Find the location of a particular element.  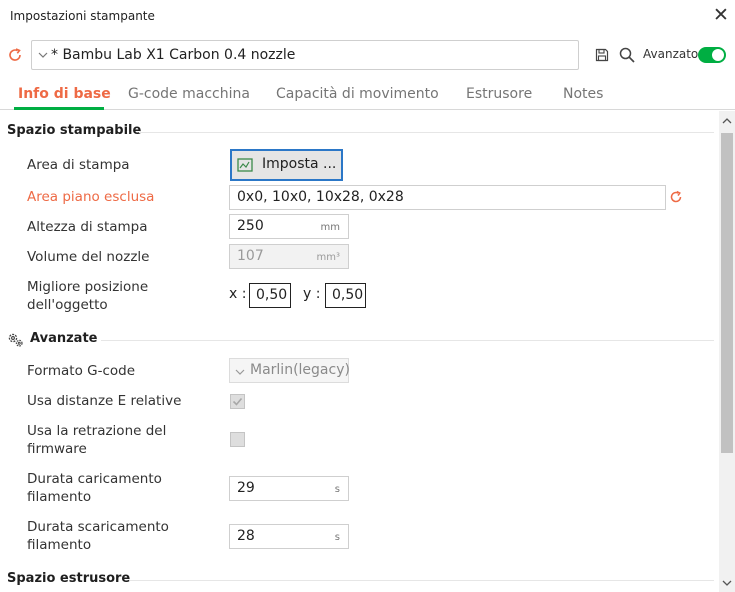

gcode-format-select: Marlin(legacy) is located at coordinates (289, 370).